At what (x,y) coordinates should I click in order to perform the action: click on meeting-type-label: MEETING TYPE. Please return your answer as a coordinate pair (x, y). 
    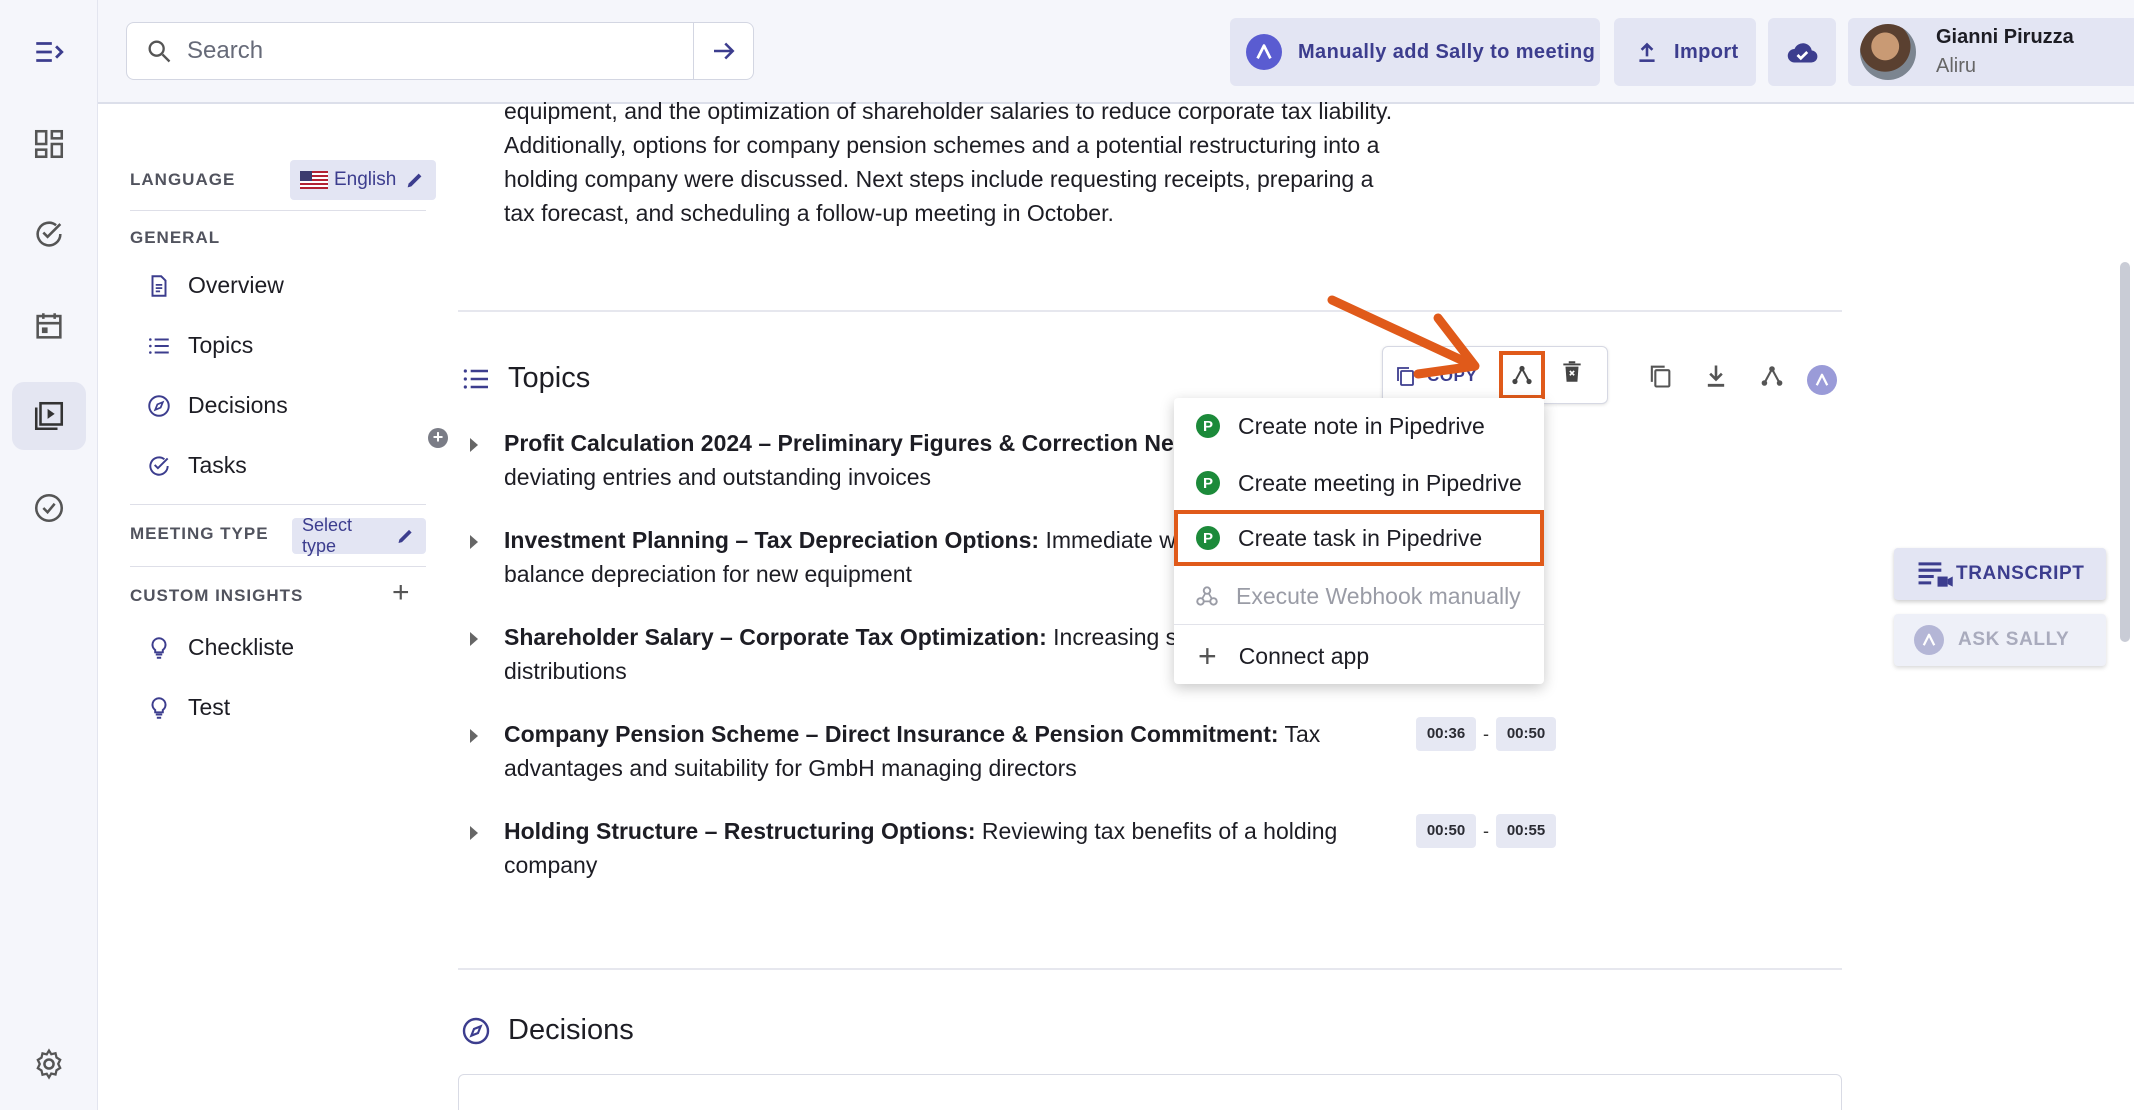
    Looking at the image, I should click on (199, 533).